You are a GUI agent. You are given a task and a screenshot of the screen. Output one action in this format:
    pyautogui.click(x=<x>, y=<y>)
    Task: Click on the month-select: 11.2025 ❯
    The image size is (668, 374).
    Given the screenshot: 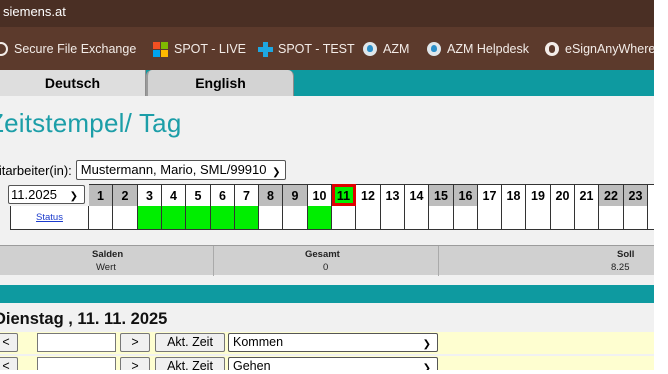 What is the action you would take?
    pyautogui.click(x=46, y=194)
    